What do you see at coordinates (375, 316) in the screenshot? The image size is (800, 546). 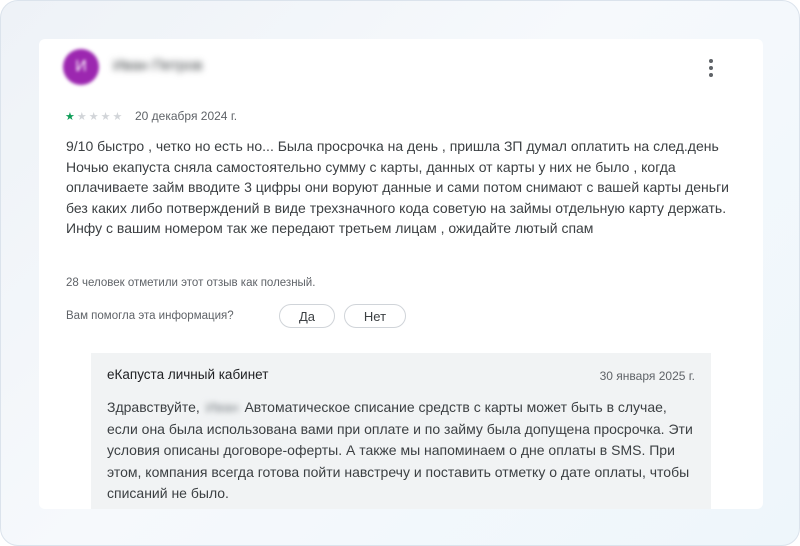 I see `helpful-no-button: Нет` at bounding box center [375, 316].